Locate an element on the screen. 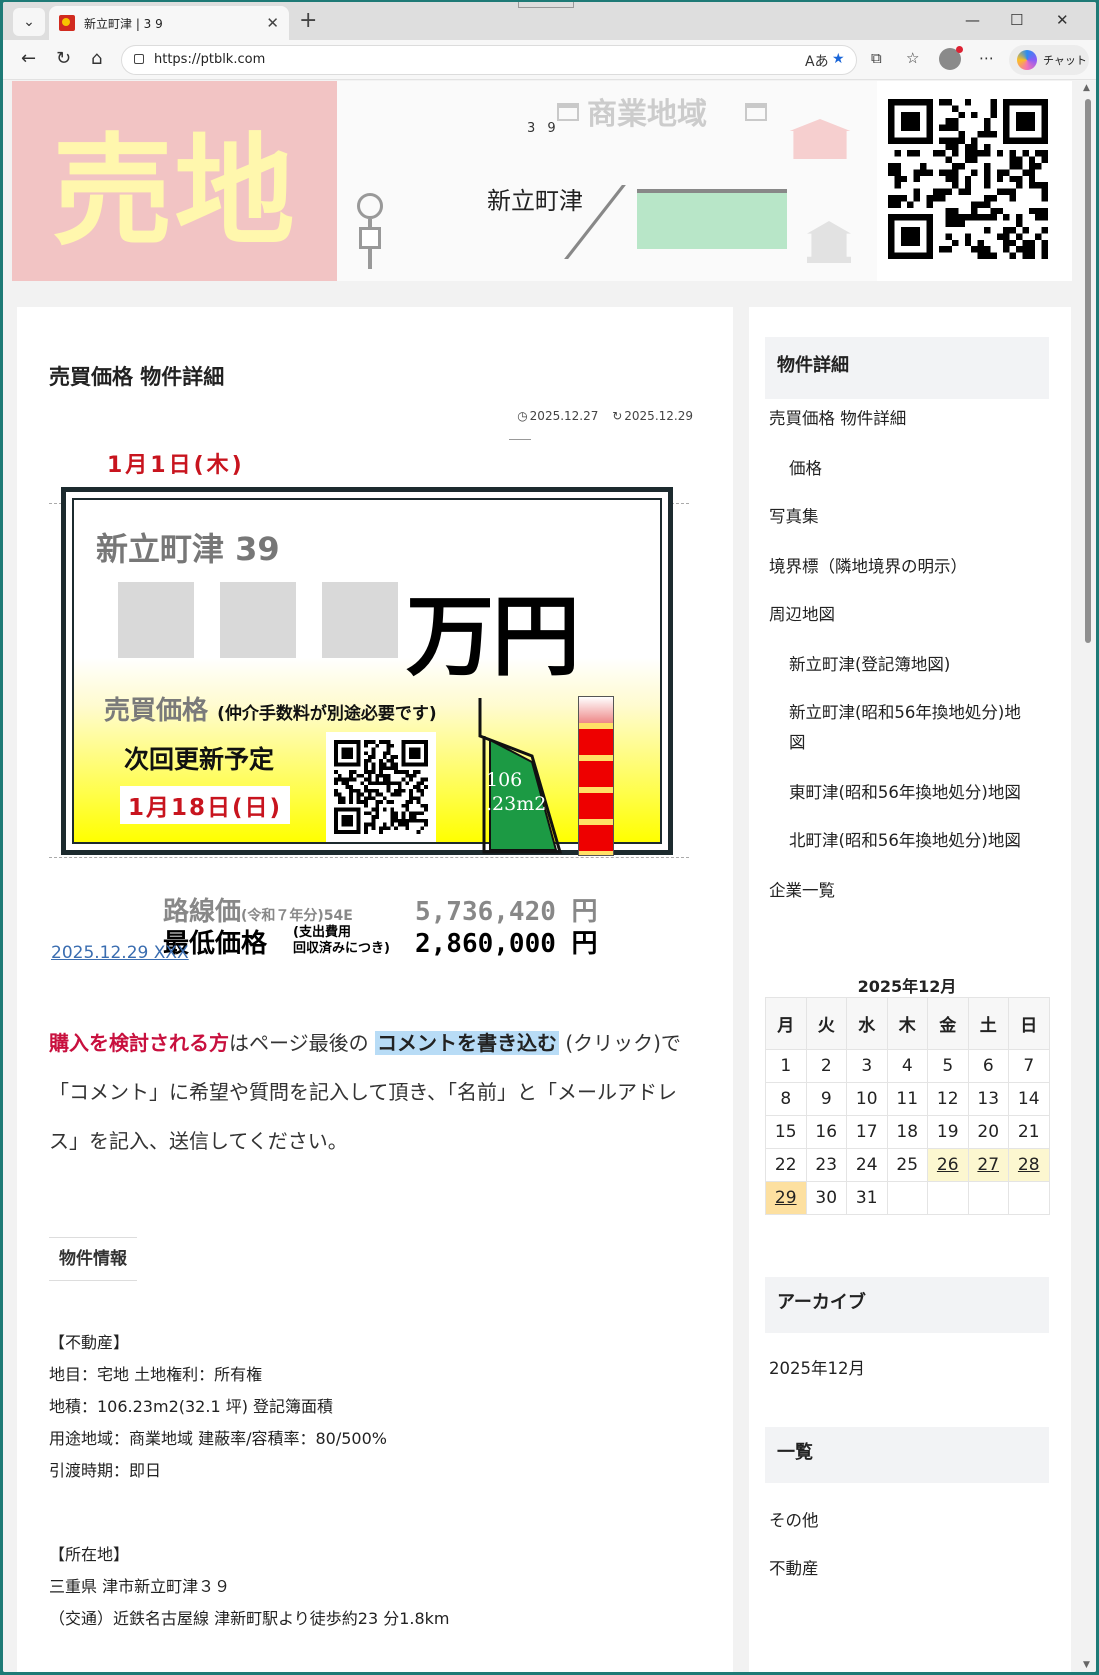 This screenshot has height=1675, width=1099. site-favicon-icon is located at coordinates (67, 23).